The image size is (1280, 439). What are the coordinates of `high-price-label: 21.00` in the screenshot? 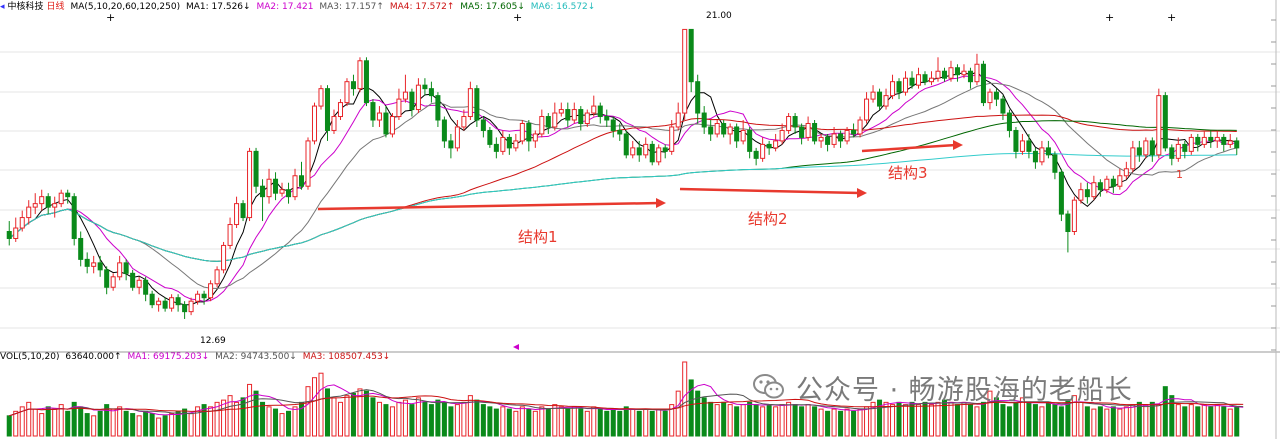 It's located at (719, 16).